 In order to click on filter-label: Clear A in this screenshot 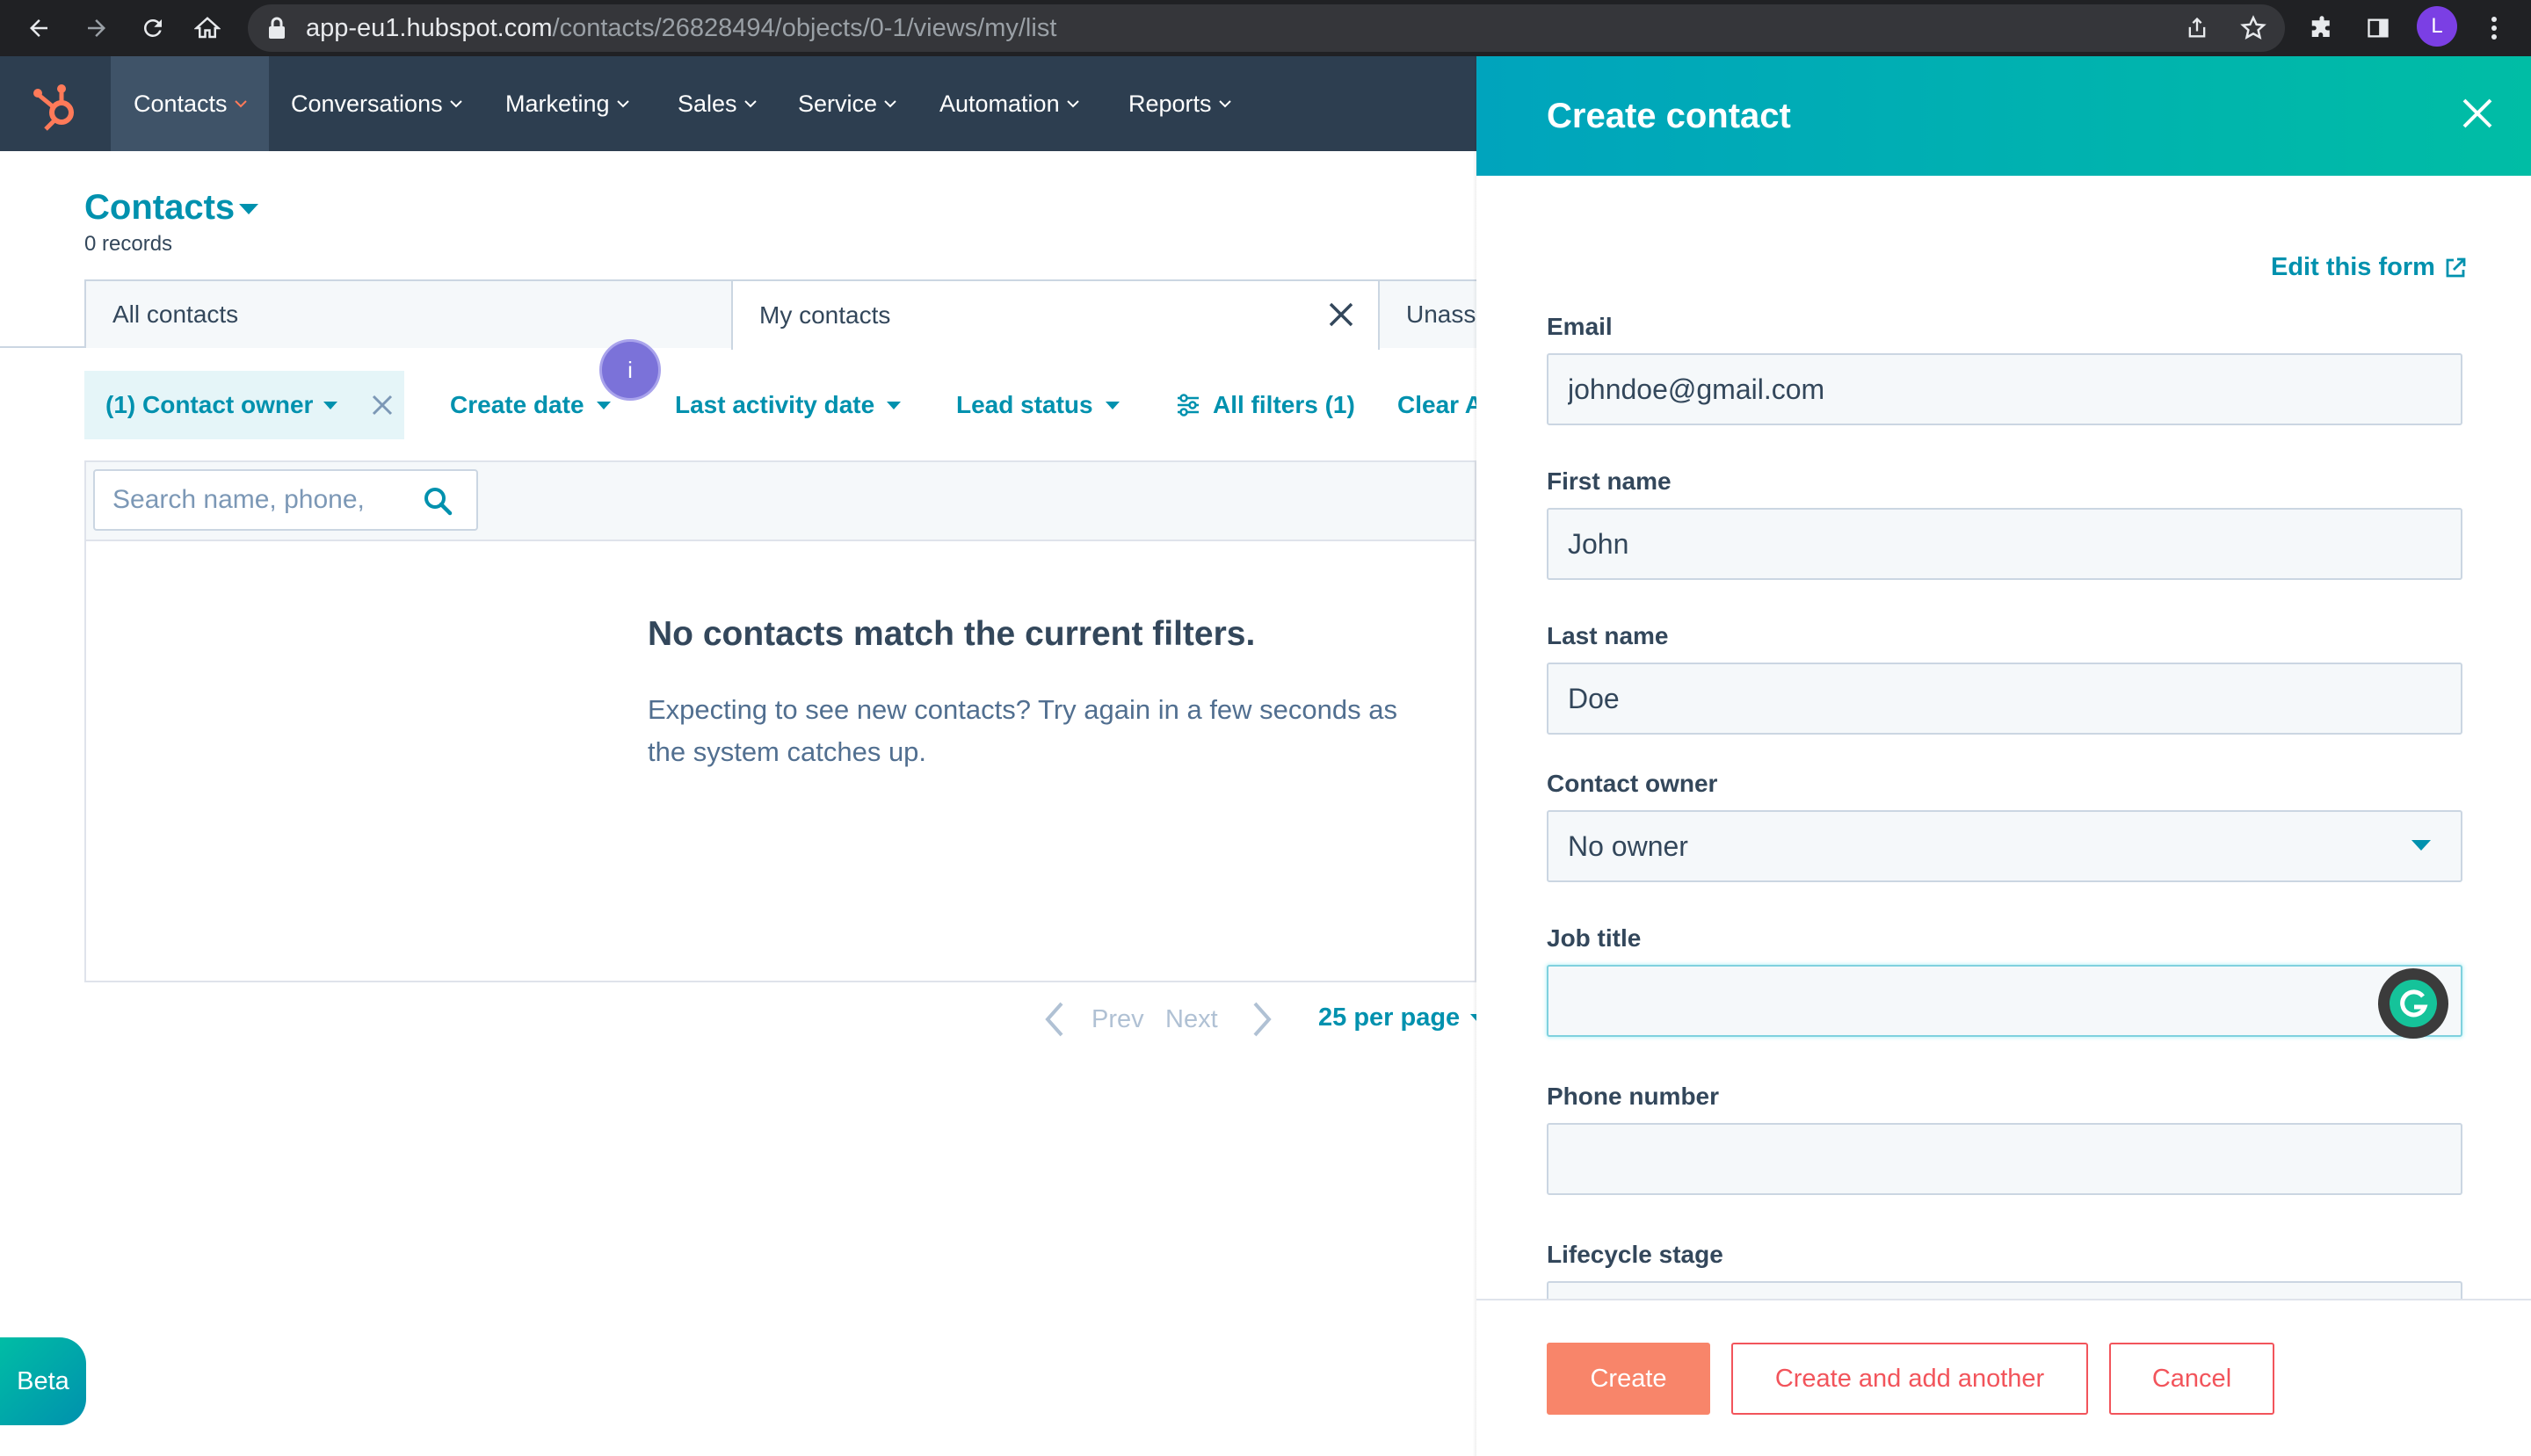, I will do `click(1437, 404)`.